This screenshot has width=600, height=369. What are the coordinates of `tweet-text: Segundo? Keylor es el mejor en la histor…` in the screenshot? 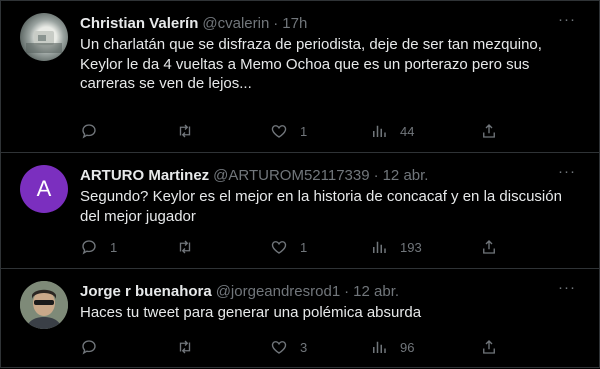 It's located at (321, 206).